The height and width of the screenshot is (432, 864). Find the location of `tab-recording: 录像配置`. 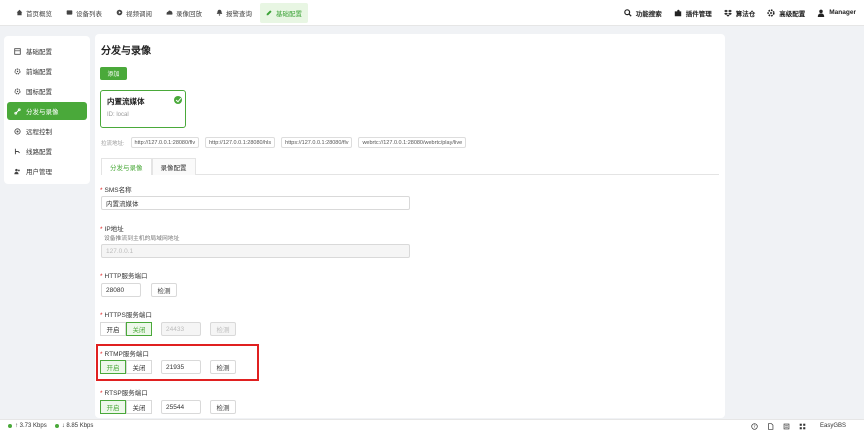

tab-recording: 录像配置 is located at coordinates (173, 166).